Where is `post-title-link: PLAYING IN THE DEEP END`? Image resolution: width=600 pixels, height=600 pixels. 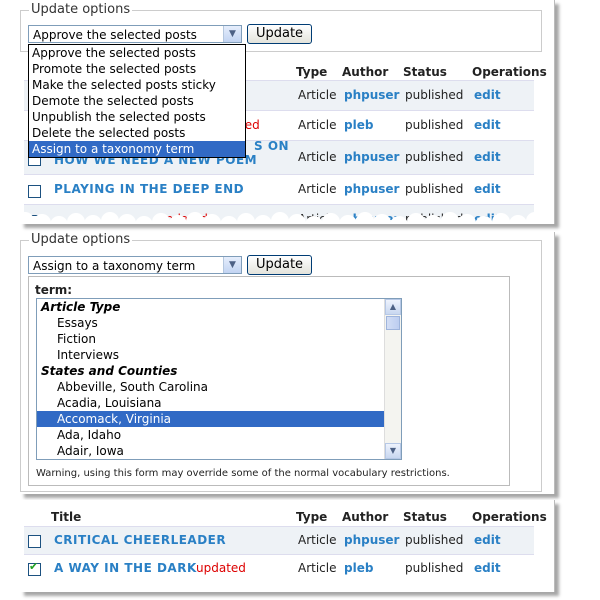
post-title-link: PLAYING IN THE DEEP END is located at coordinates (149, 189).